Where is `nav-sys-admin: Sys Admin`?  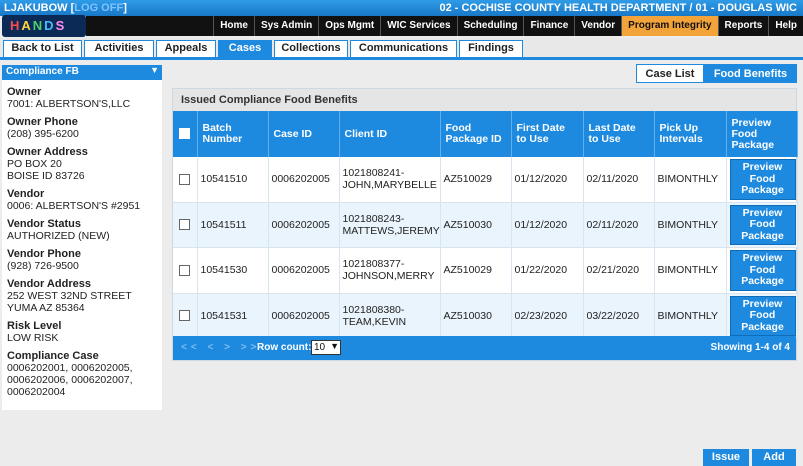
nav-sys-admin: Sys Admin is located at coordinates (285, 26).